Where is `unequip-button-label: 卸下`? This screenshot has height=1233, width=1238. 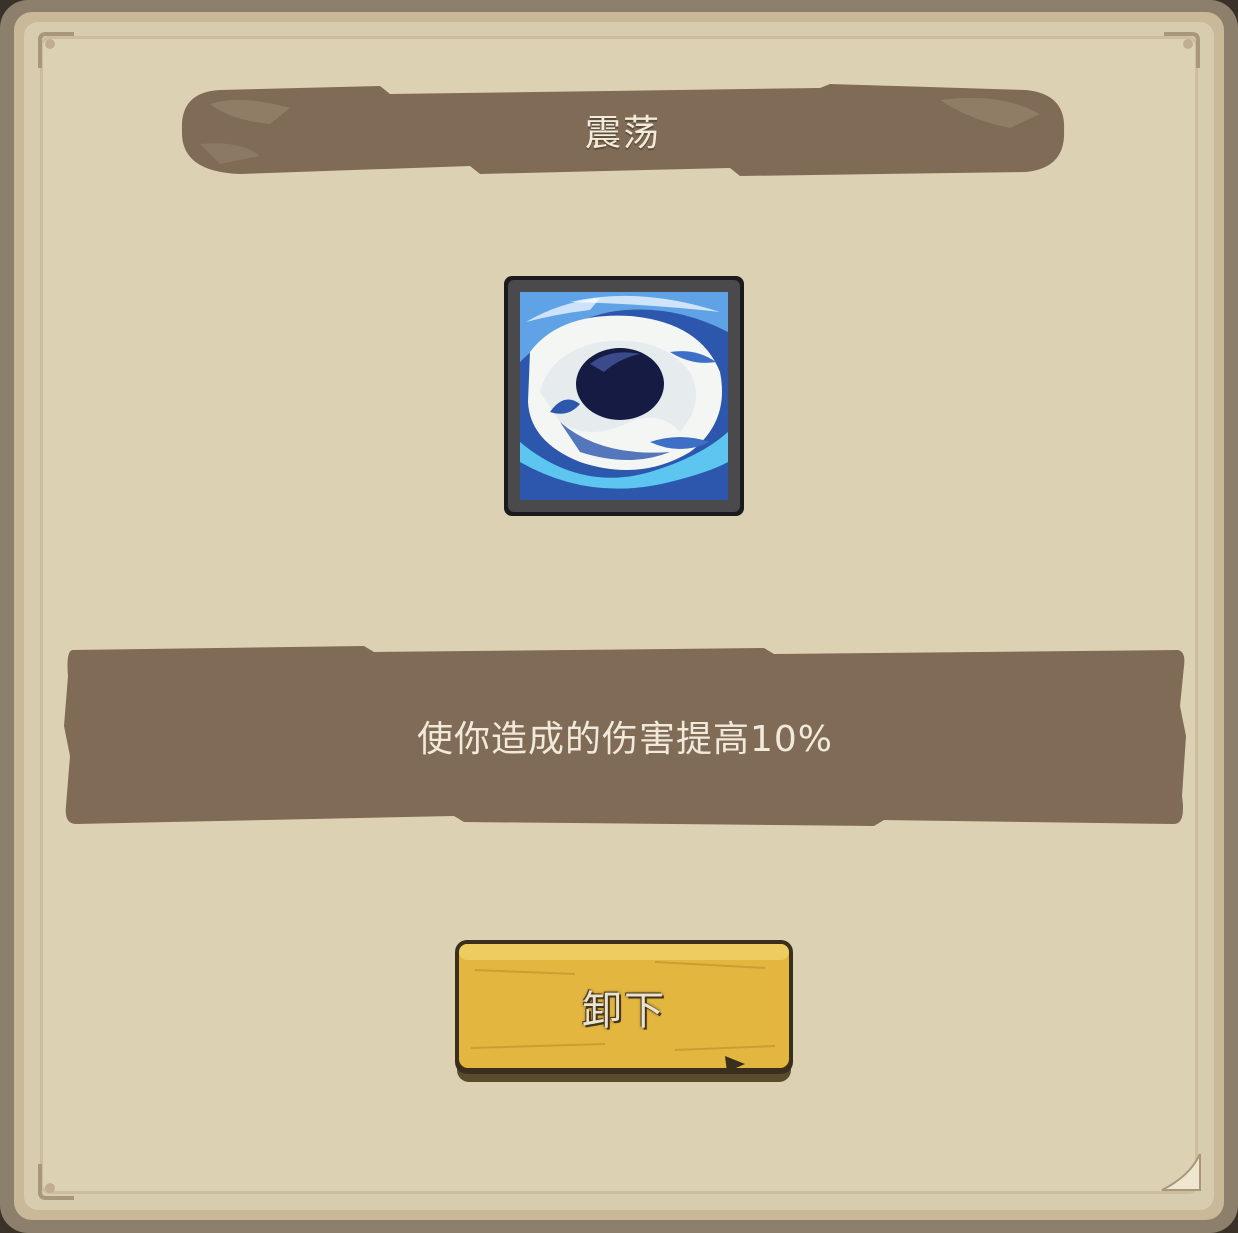
unequip-button-label: 卸下 is located at coordinates (624, 1011).